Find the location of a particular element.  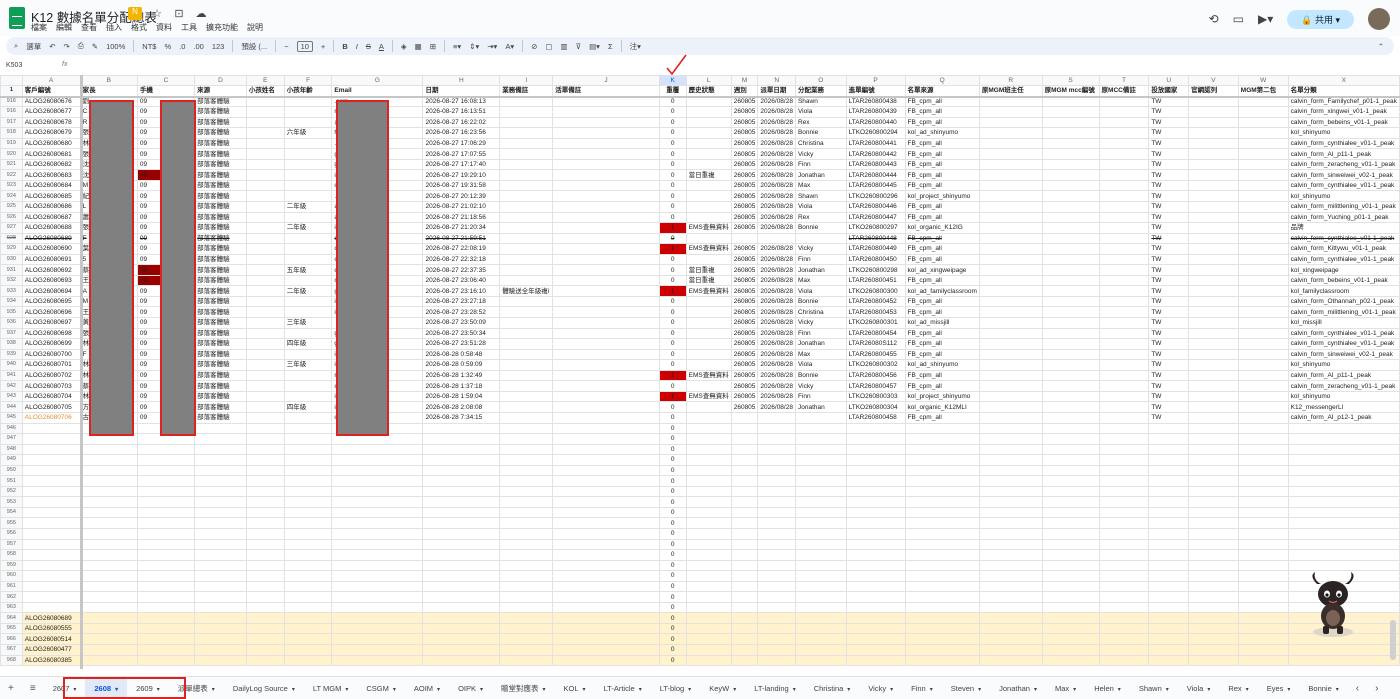

history-icon: ⟲ is located at coordinates (1214, 19).